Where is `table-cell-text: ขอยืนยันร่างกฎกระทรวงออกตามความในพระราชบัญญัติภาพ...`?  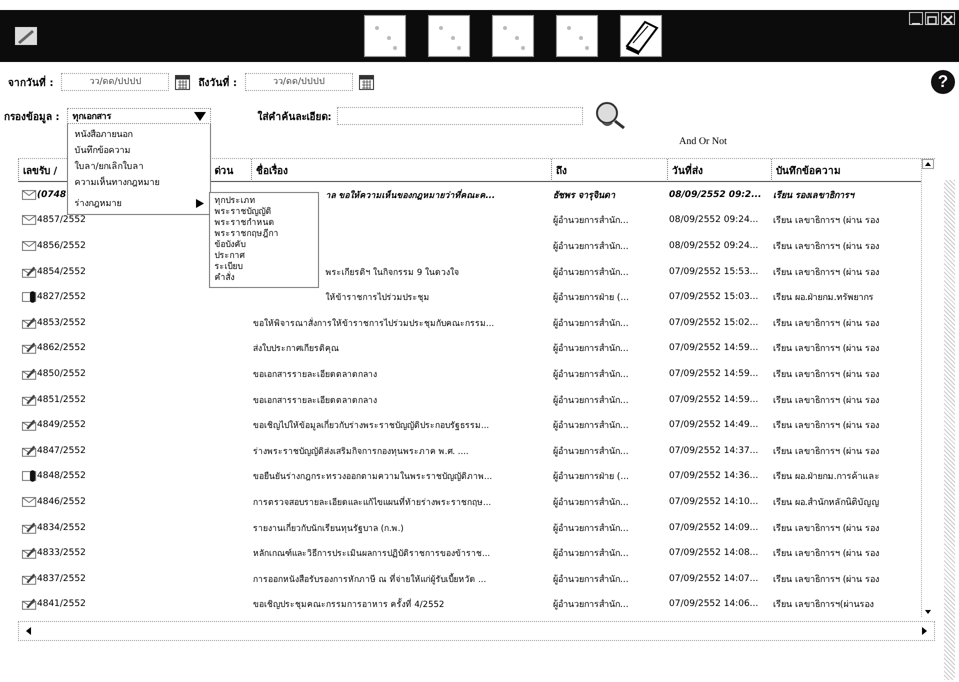
table-cell-text: ขอยืนยันร่างกฎกระทรวงออกตามความในพระราชบัญญัติภาพ... is located at coordinates (373, 477).